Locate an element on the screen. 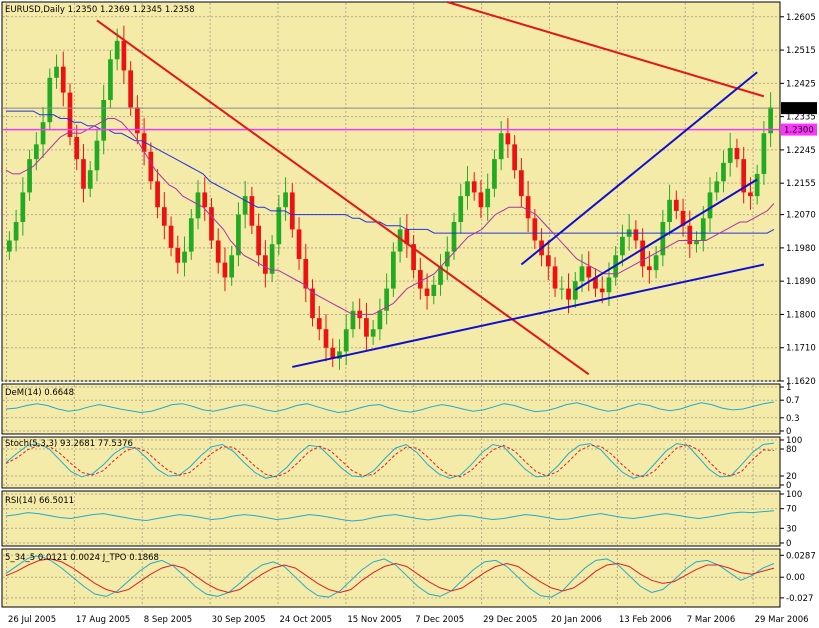 The width and height of the screenshot is (819, 628). y-tick-label: 1.1890 is located at coordinates (801, 282).